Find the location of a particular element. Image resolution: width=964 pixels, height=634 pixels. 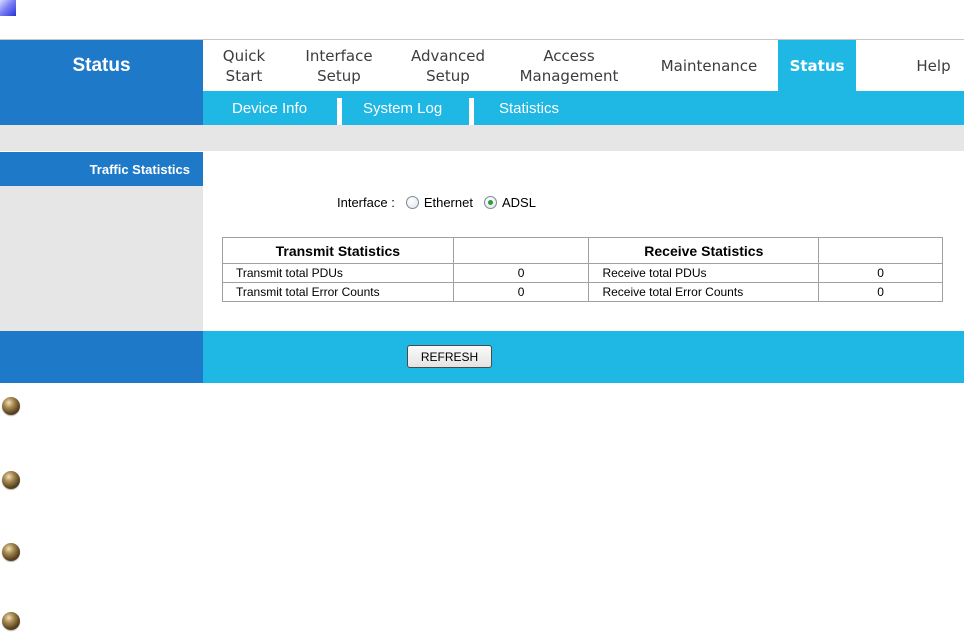

nav-maintenance-label: Maintenance is located at coordinates (709, 65).